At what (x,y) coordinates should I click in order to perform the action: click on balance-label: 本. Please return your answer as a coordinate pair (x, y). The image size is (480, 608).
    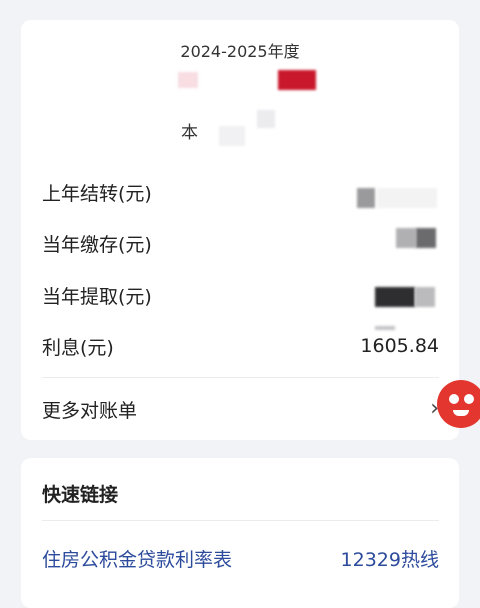
    Looking at the image, I should click on (189, 133).